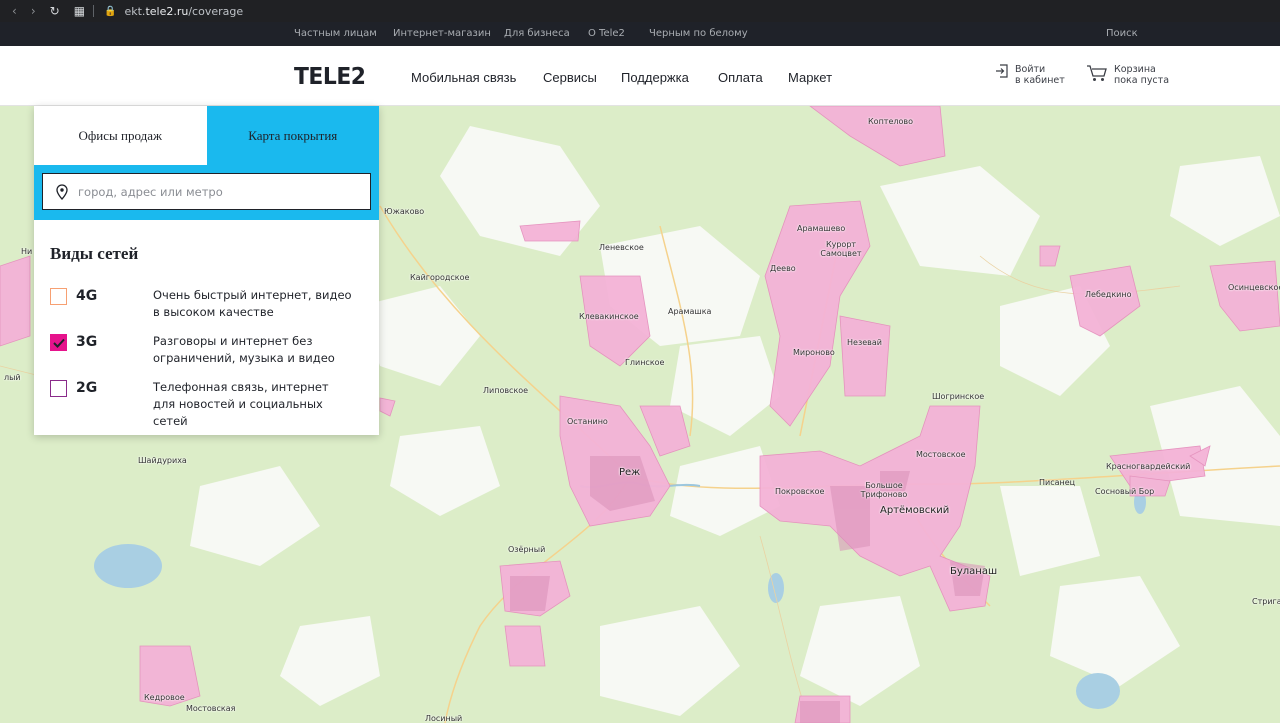  What do you see at coordinates (55, 11) in the screenshot?
I see `reload-icon: ↻` at bounding box center [55, 11].